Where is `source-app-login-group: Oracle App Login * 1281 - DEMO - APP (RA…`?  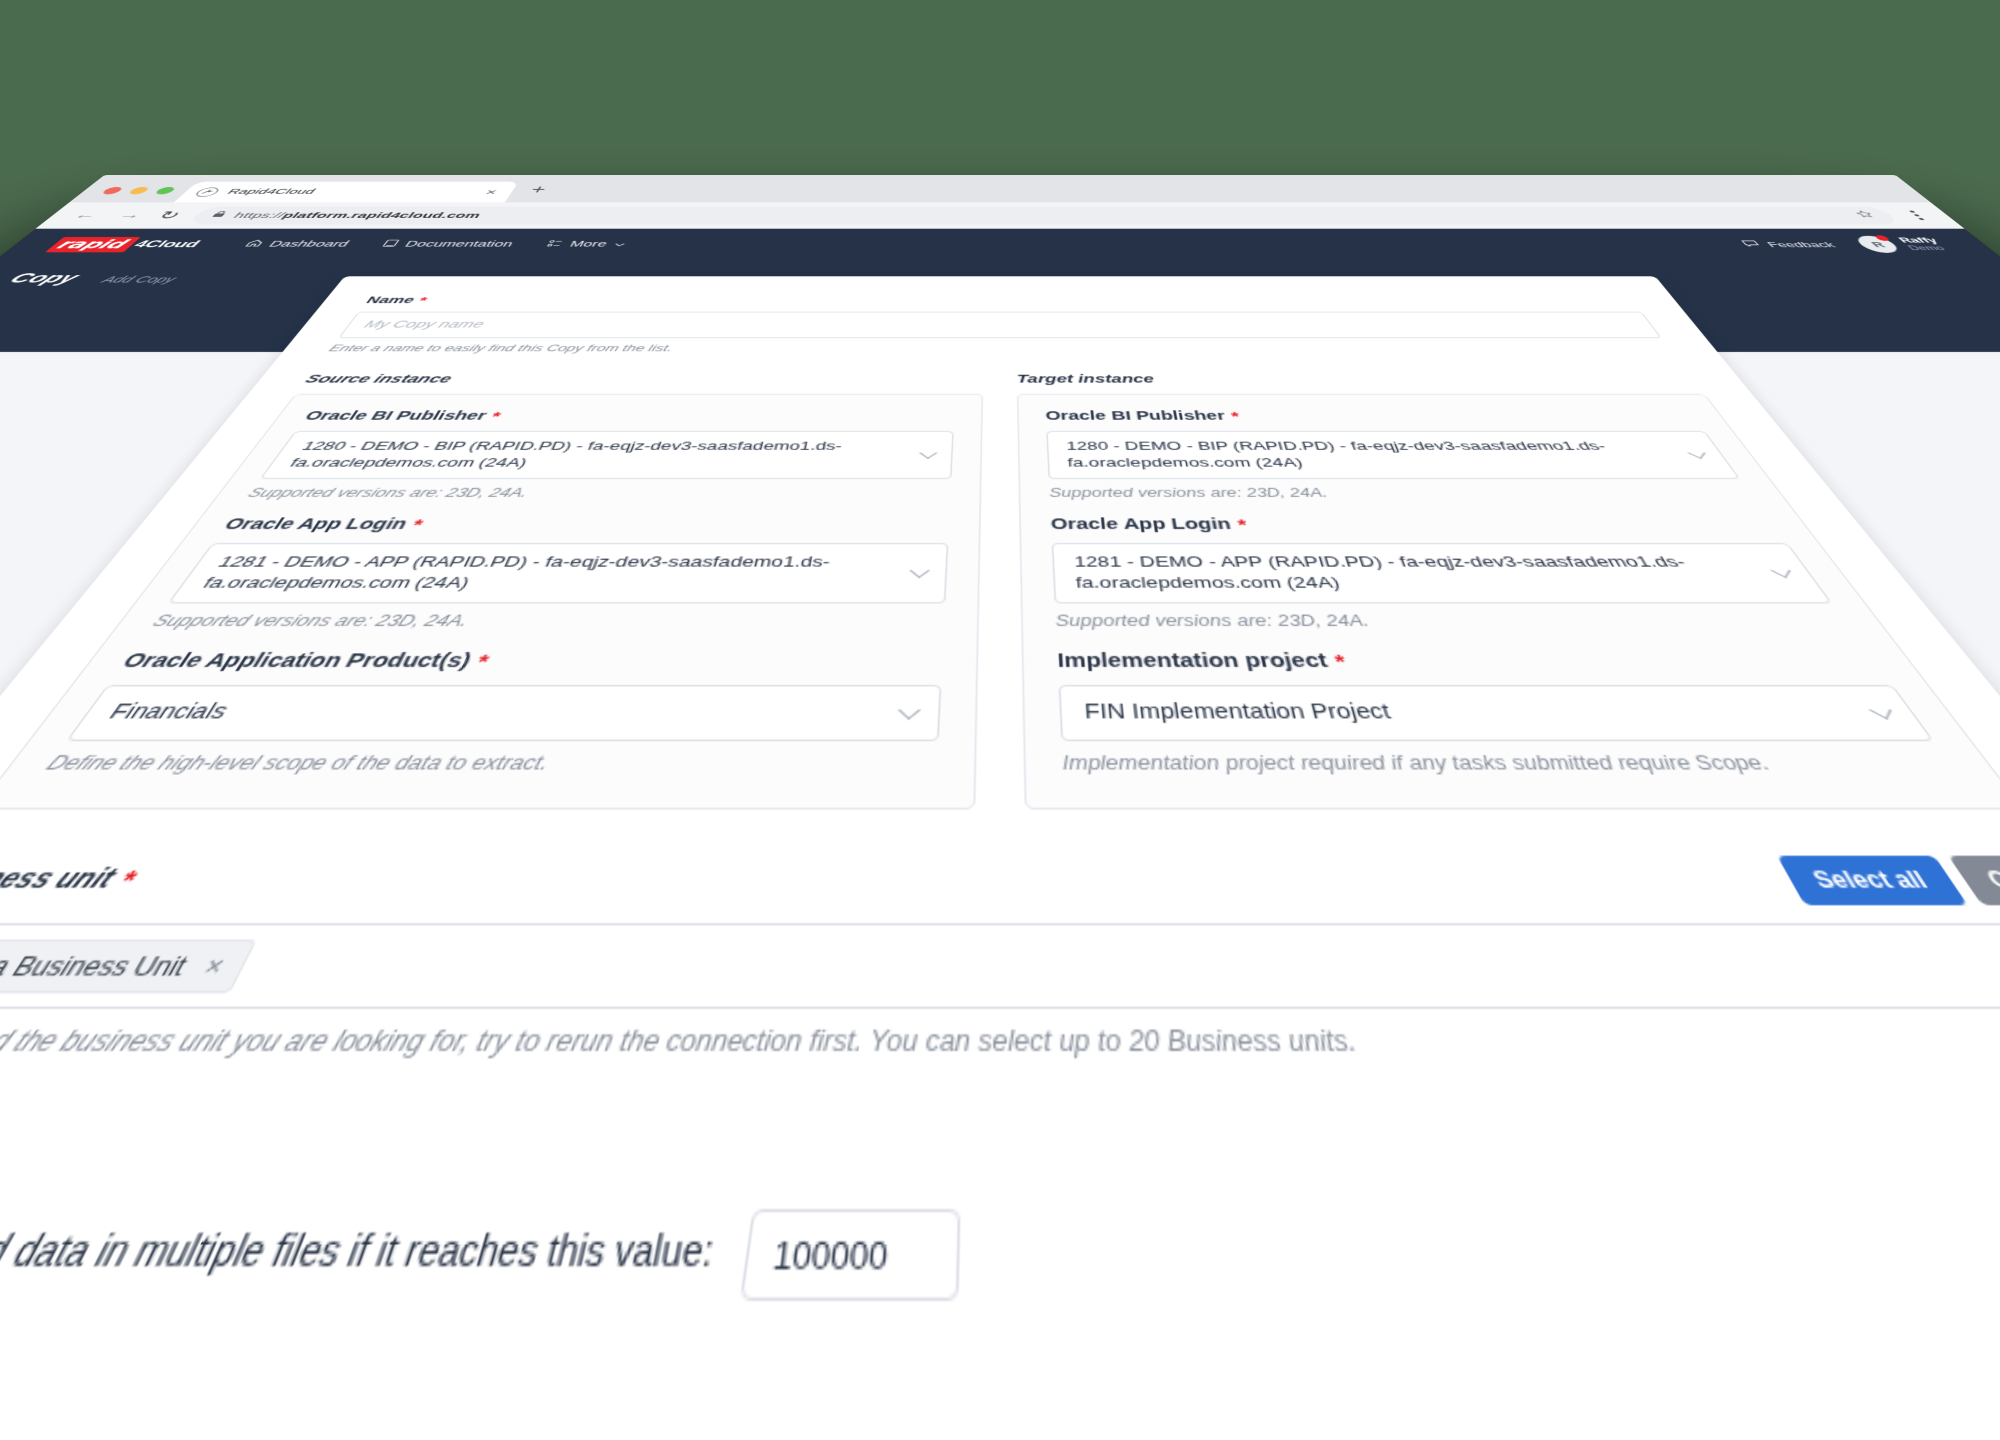
source-app-login-group: Oracle App Login * 1281 - DEMO - APP (RA… is located at coordinates (549, 573).